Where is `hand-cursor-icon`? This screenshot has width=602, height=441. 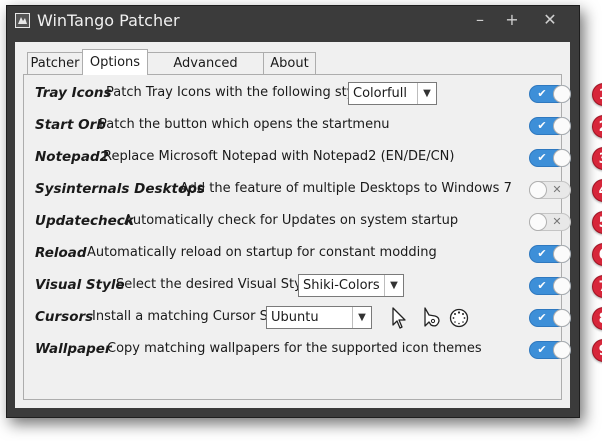 hand-cursor-icon is located at coordinates (432, 317).